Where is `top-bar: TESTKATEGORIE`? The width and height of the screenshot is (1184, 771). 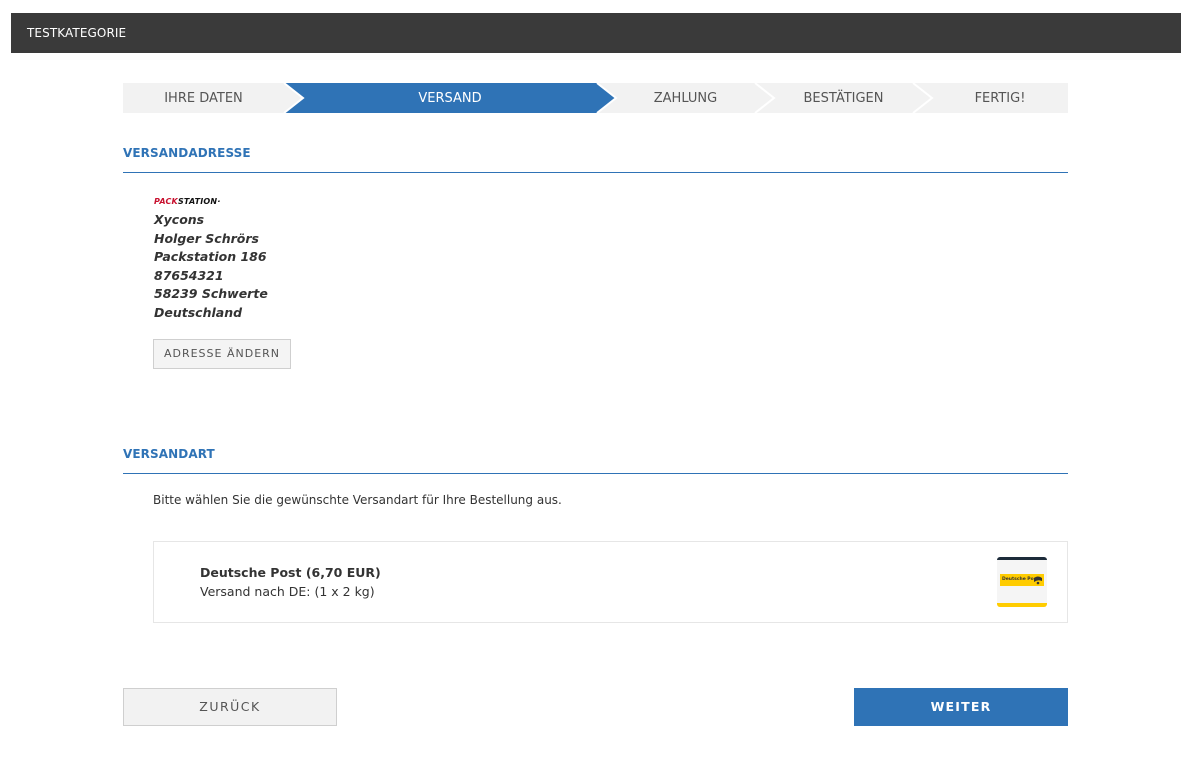
top-bar: TESTKATEGORIE is located at coordinates (596, 33).